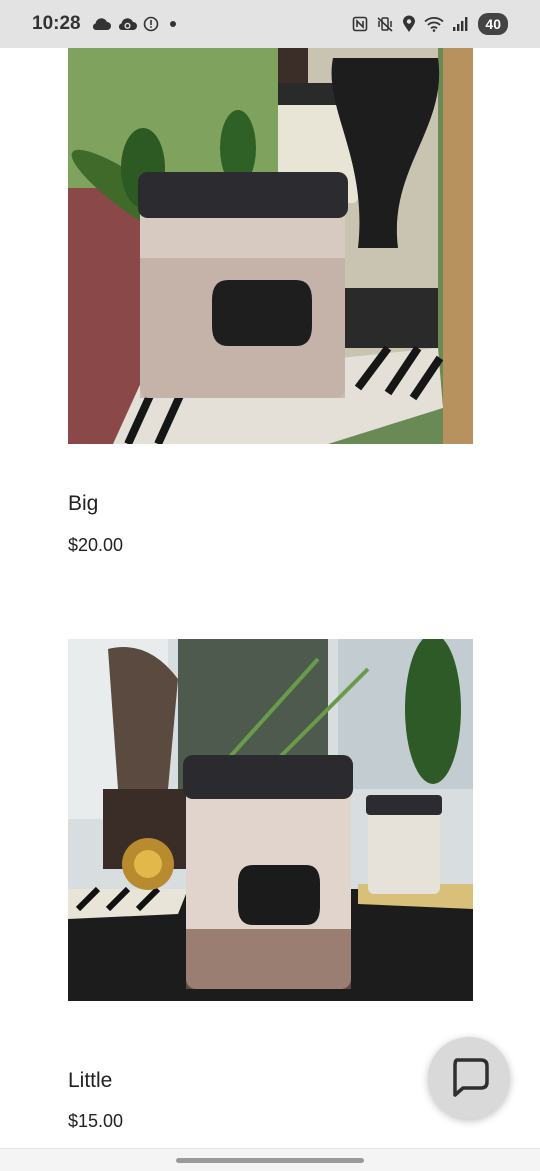 The image size is (540, 1171). What do you see at coordinates (409, 24) in the screenshot?
I see `location-icon` at bounding box center [409, 24].